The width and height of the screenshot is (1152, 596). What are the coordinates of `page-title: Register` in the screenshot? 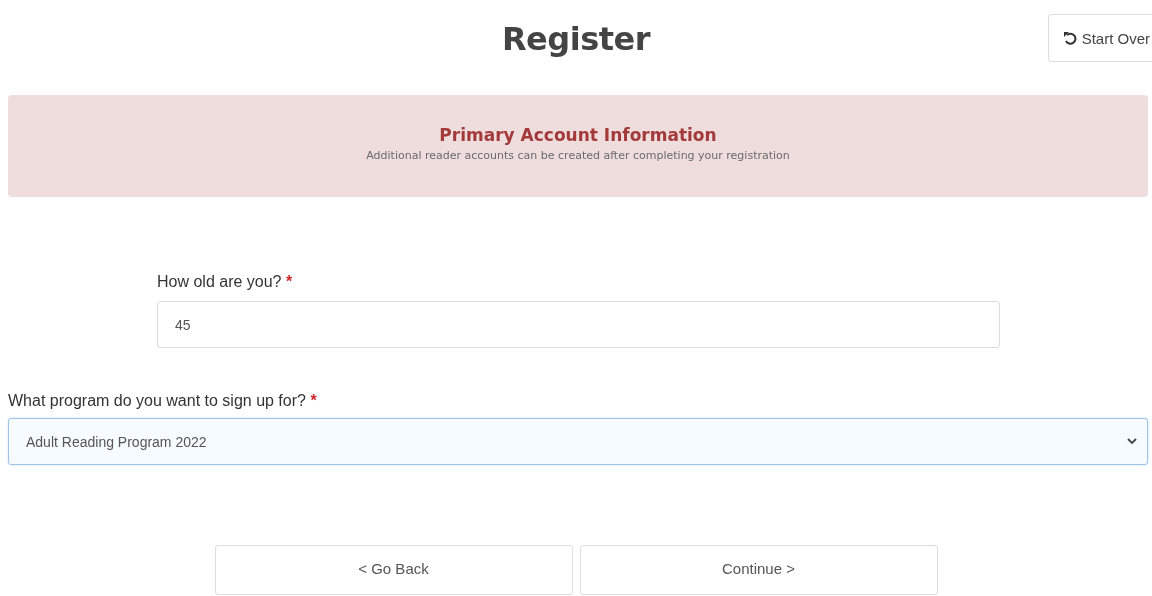 It's located at (575, 39).